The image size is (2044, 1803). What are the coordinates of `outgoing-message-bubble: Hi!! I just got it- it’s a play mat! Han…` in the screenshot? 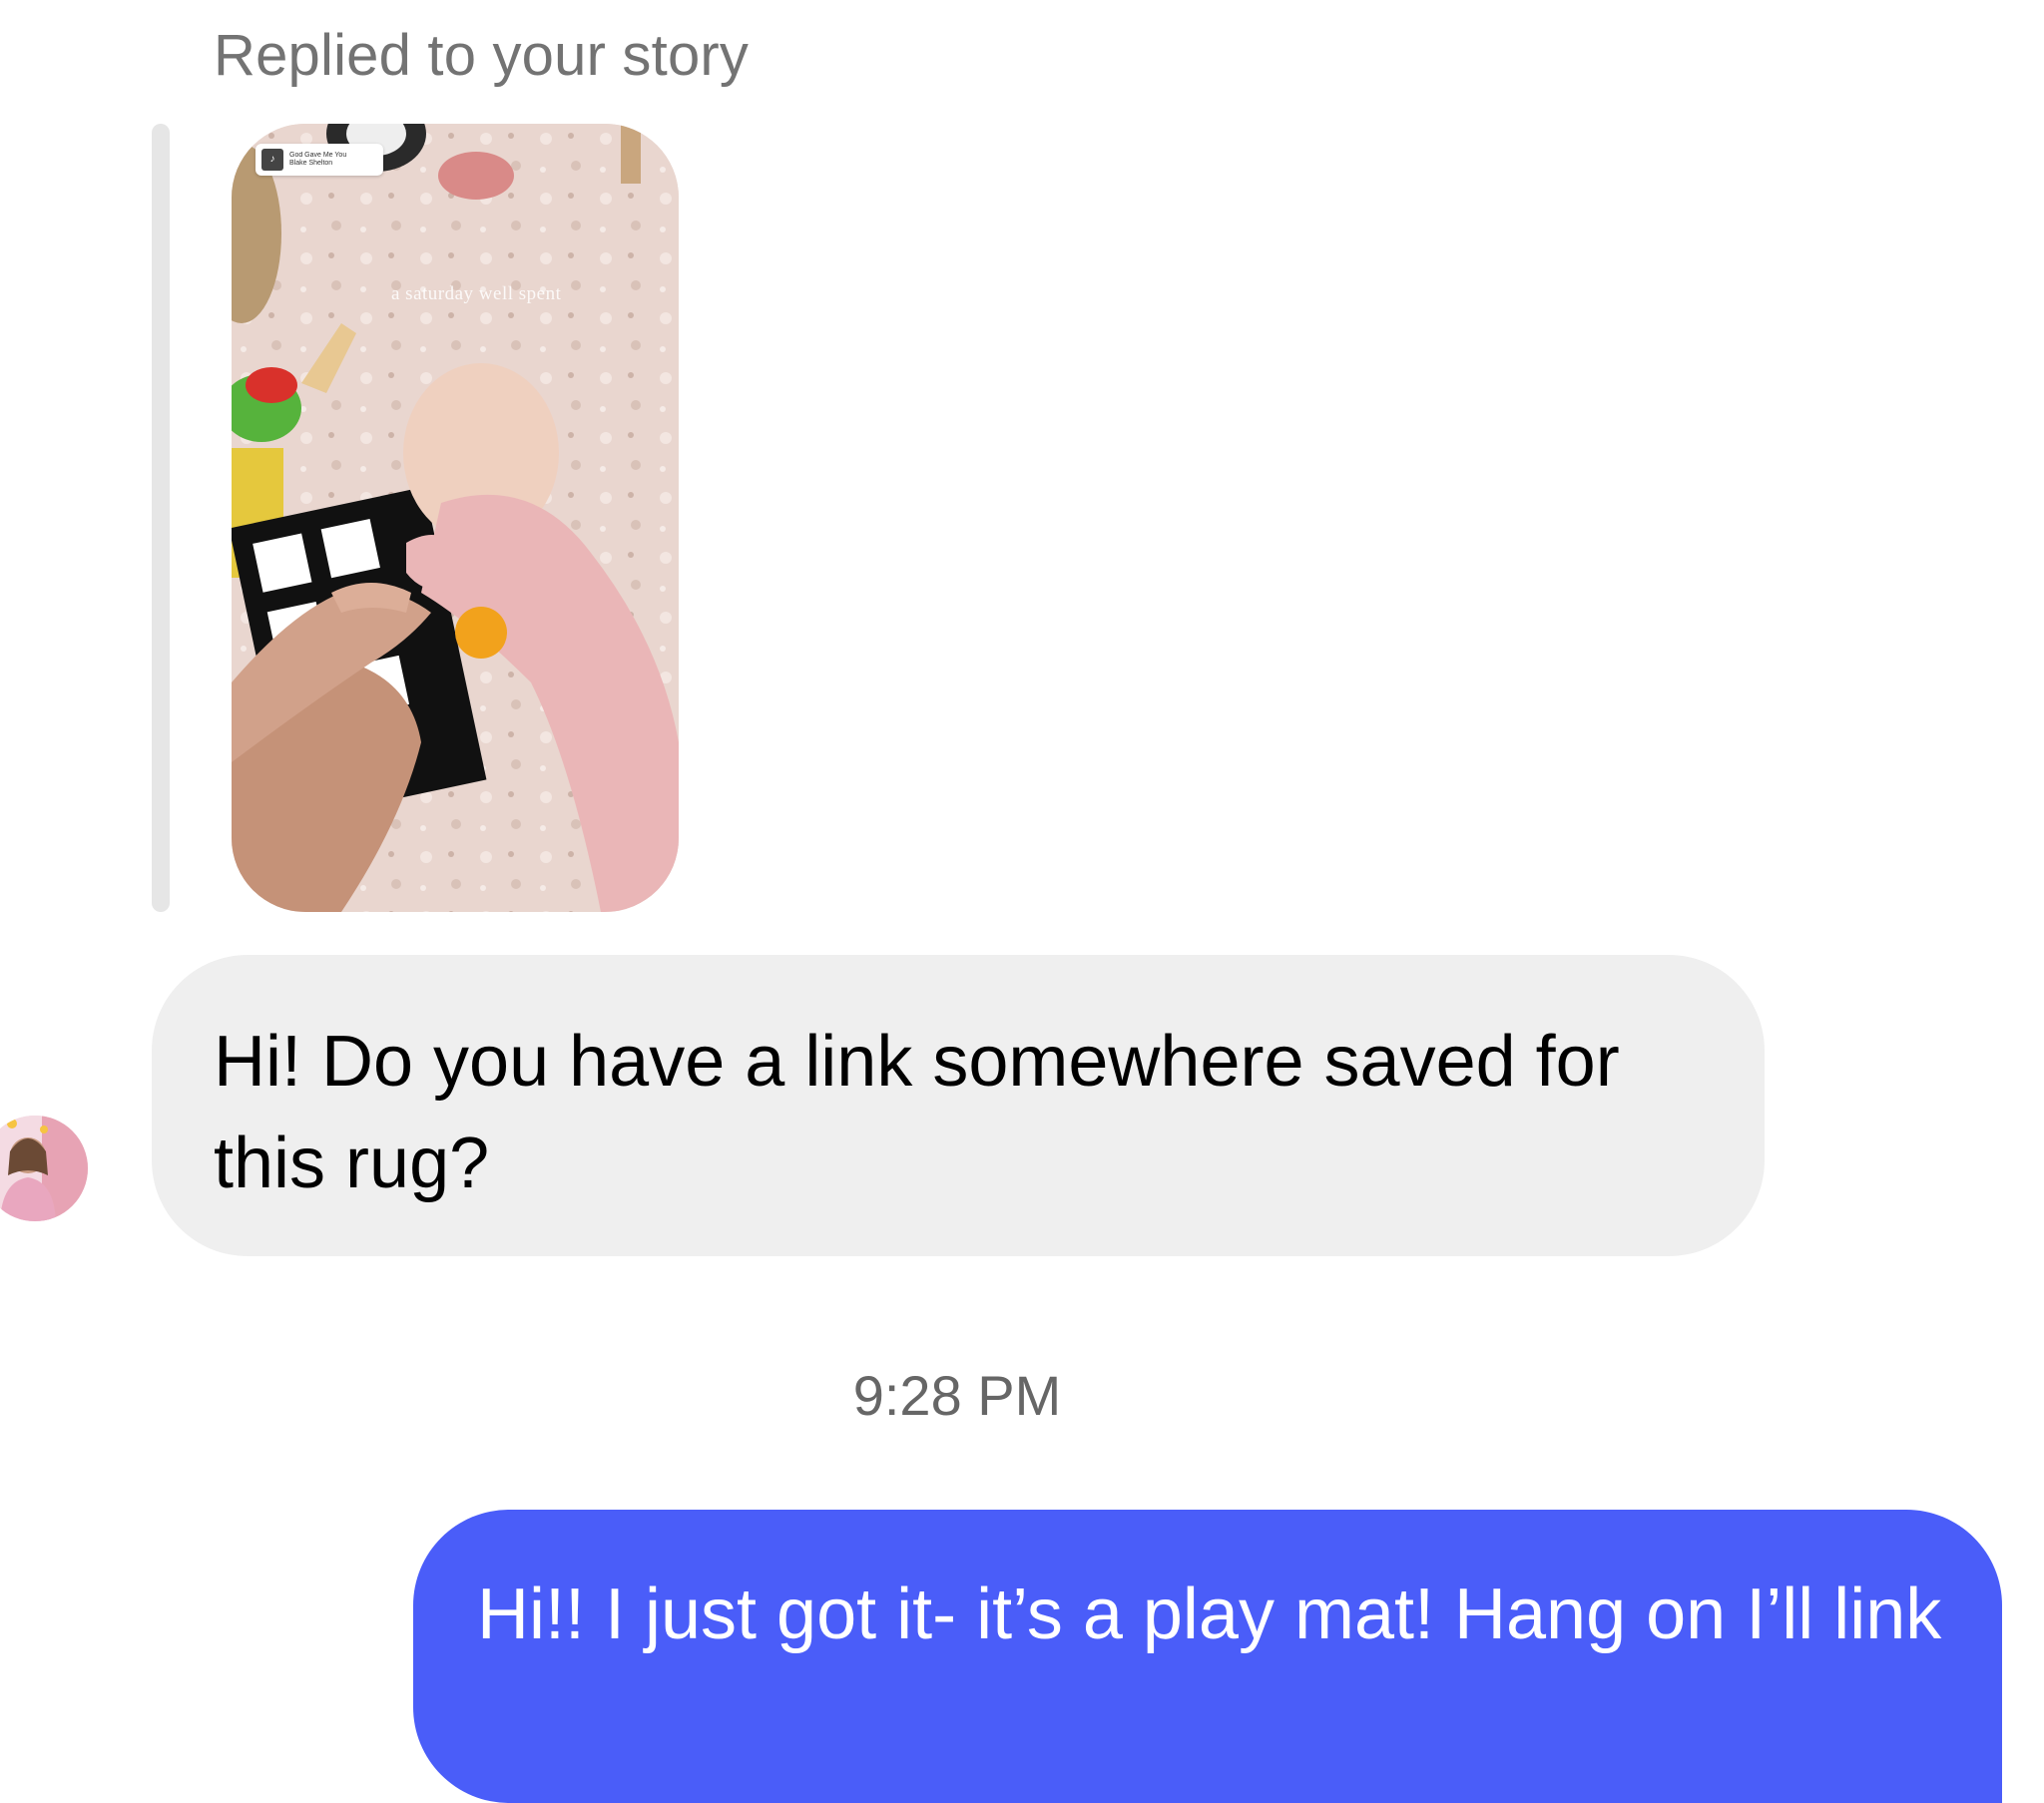 It's located at (1207, 1656).